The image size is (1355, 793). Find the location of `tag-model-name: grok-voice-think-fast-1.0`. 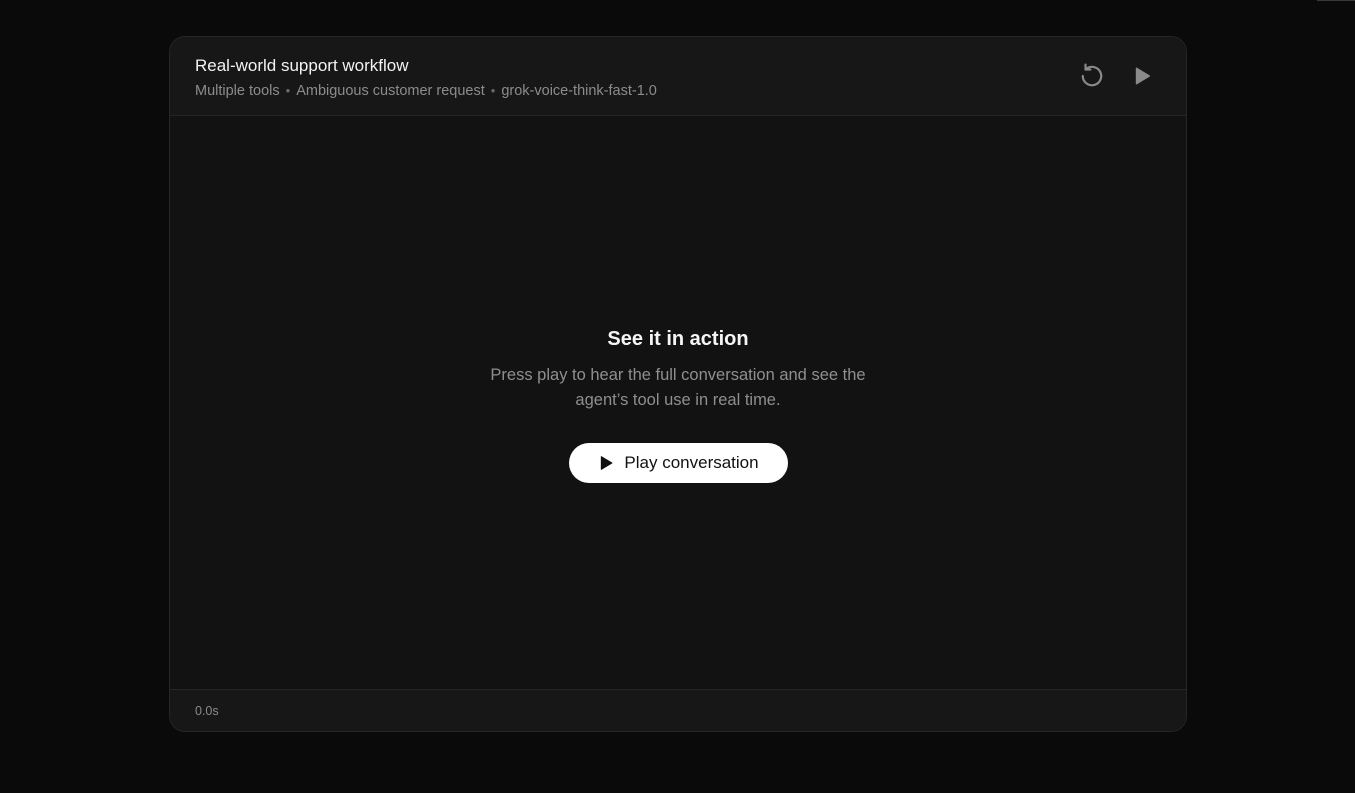

tag-model-name: grok-voice-think-fast-1.0 is located at coordinates (579, 91).